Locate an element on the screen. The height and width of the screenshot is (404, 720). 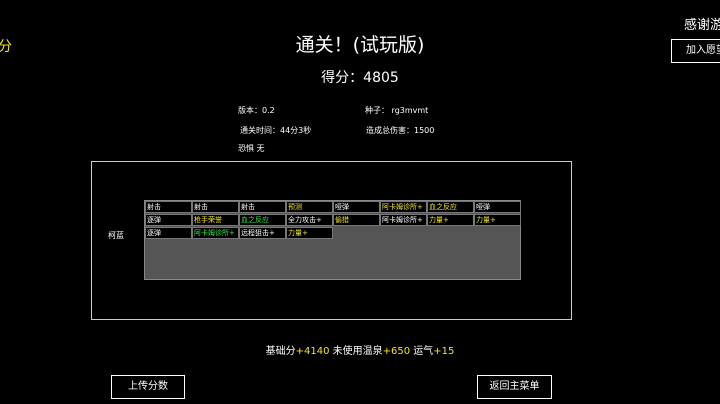
clear-time-info: 通关时间：44分3秒 is located at coordinates (276, 130).